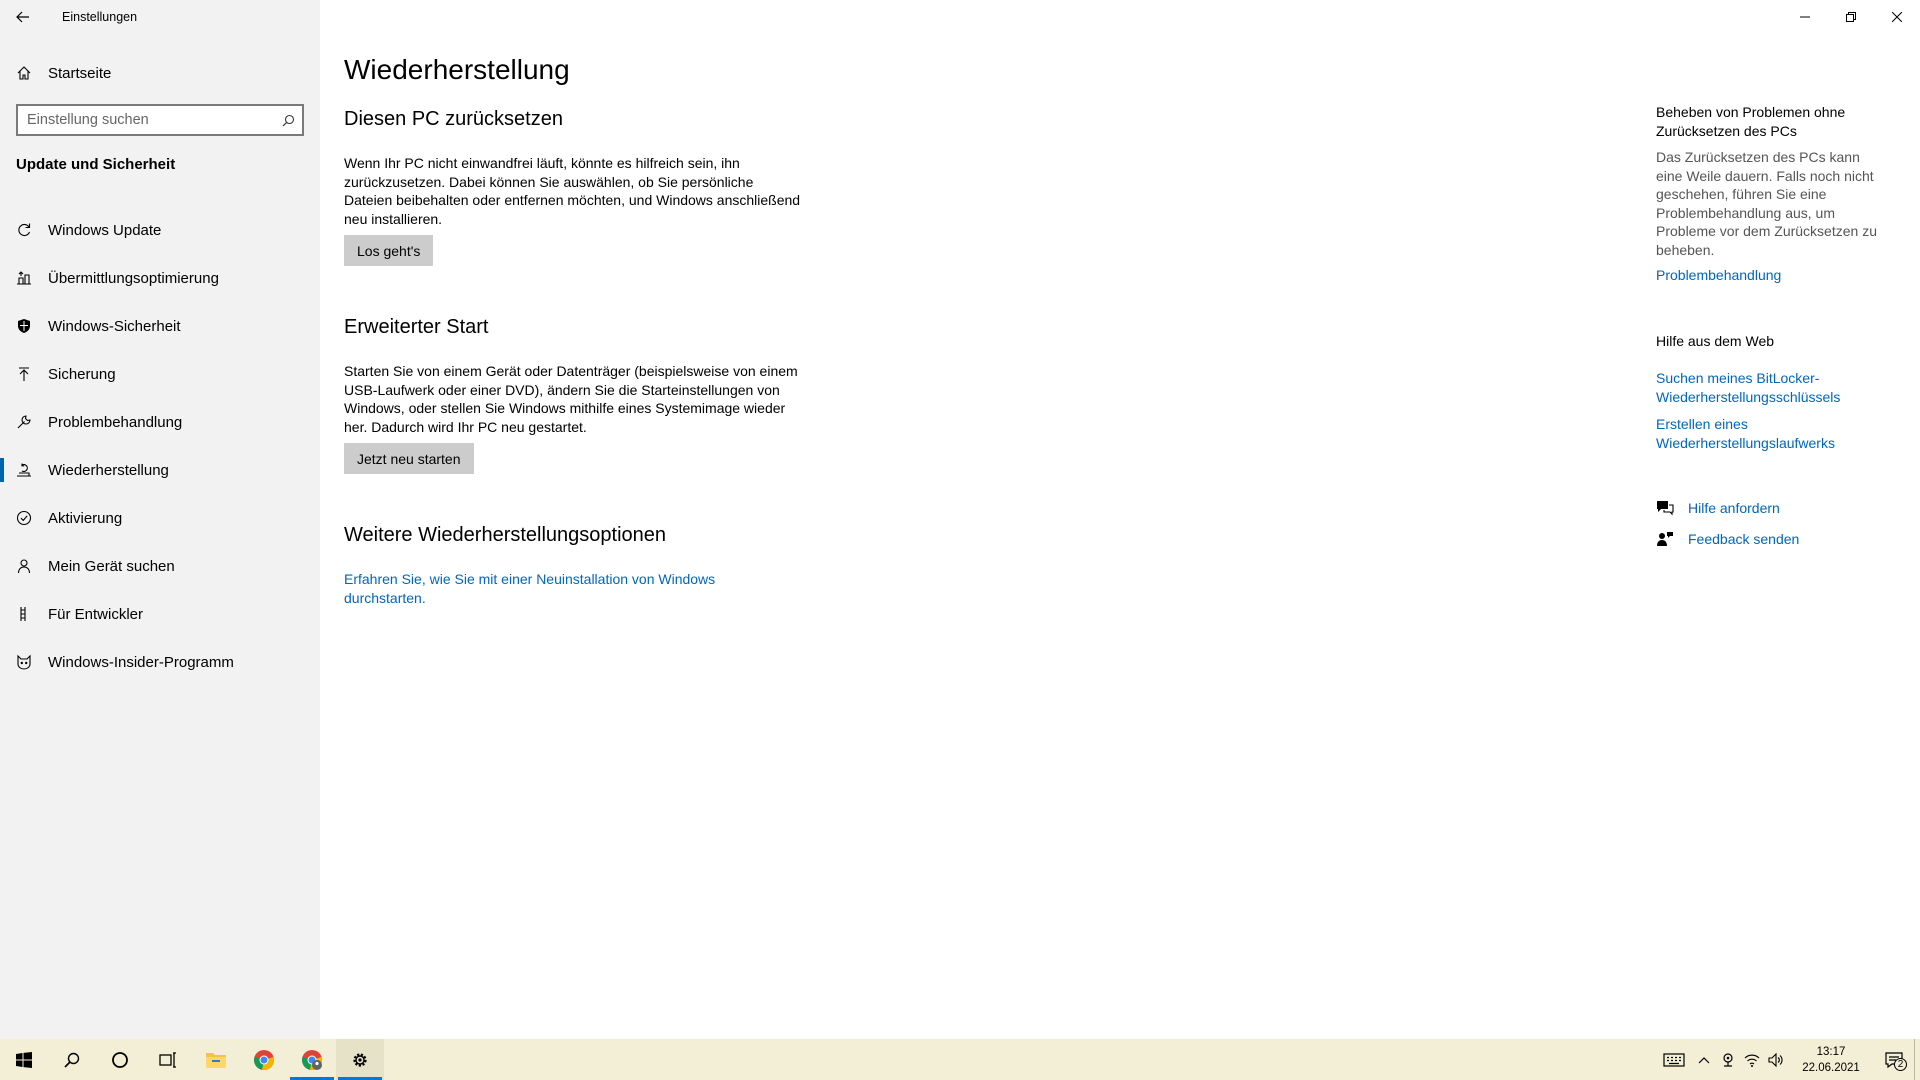 This screenshot has height=1080, width=1920. Describe the element at coordinates (115, 422) in the screenshot. I see `sidebar-item-label: Problembehandlung` at that location.